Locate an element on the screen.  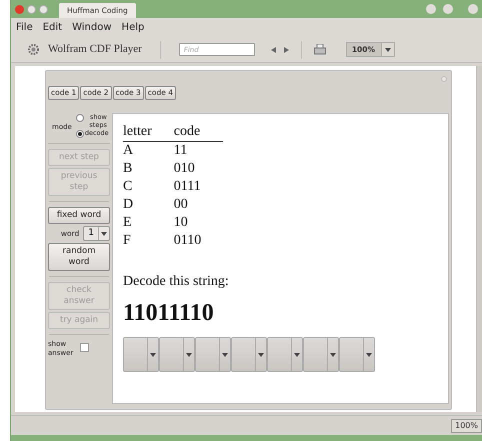
panel-button: fixed word is located at coordinates (79, 215).